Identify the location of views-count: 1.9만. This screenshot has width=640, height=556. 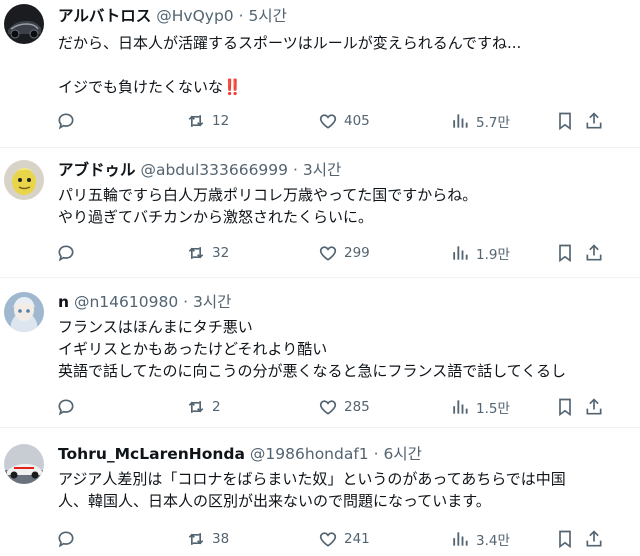
(493, 255).